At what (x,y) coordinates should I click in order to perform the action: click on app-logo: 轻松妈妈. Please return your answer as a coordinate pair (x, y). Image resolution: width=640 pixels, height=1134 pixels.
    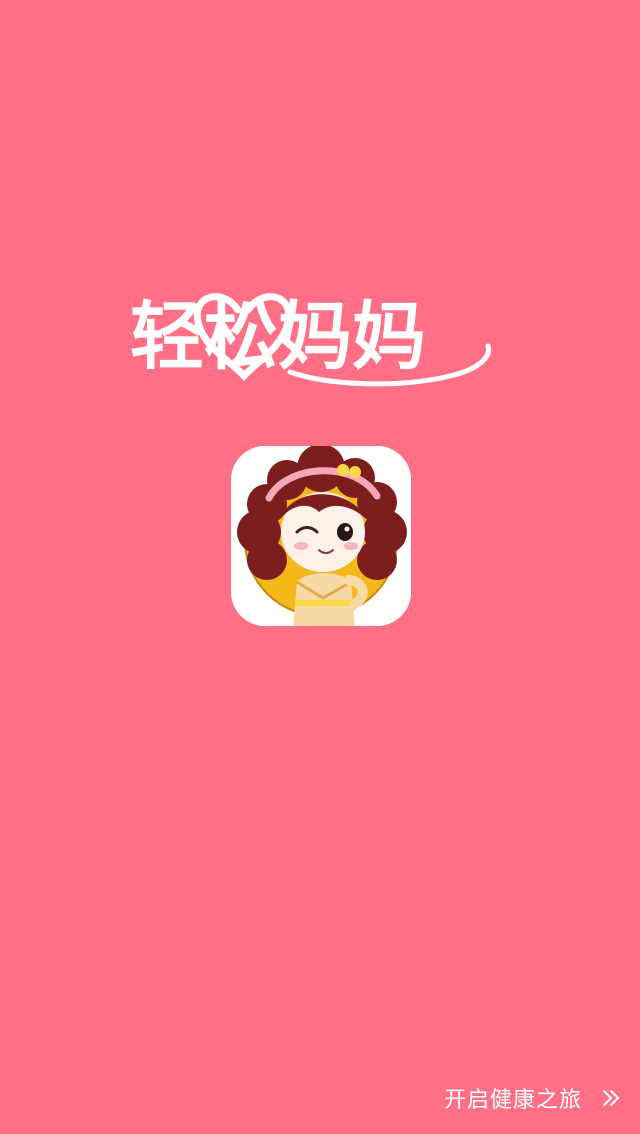
    Looking at the image, I should click on (320, 335).